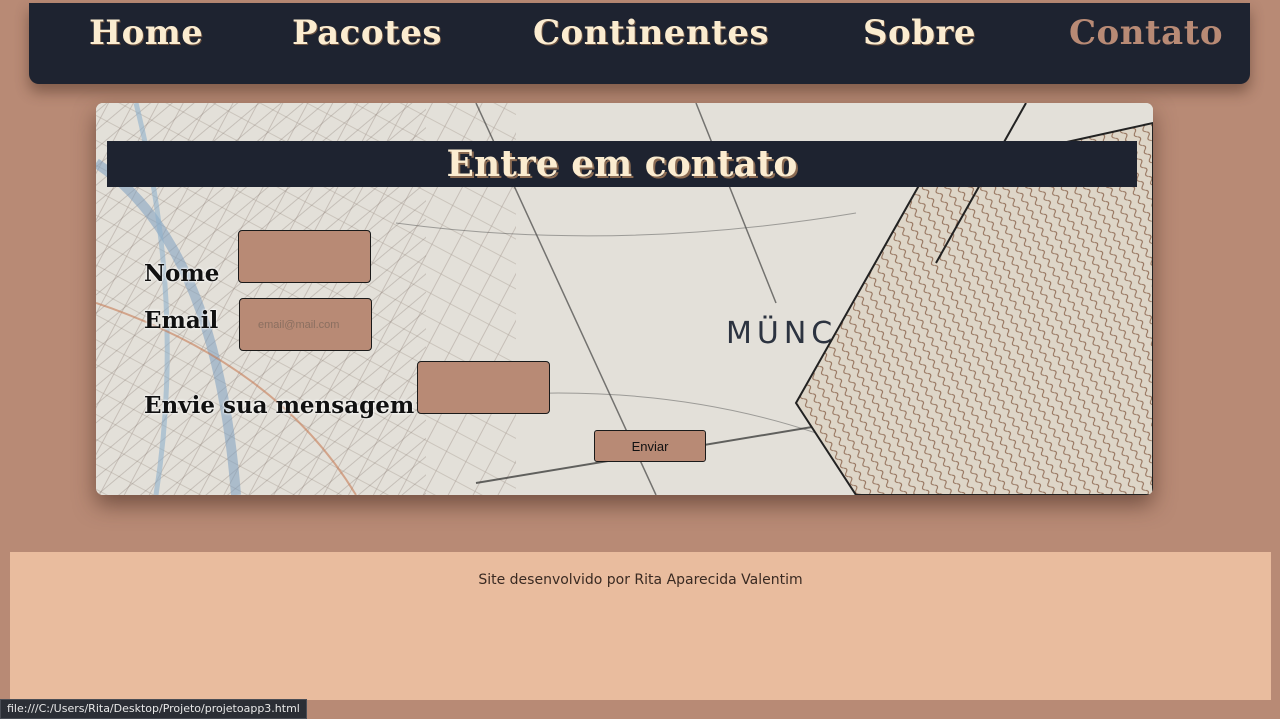  I want to click on map-label-text: MÜNC, so click(781, 333).